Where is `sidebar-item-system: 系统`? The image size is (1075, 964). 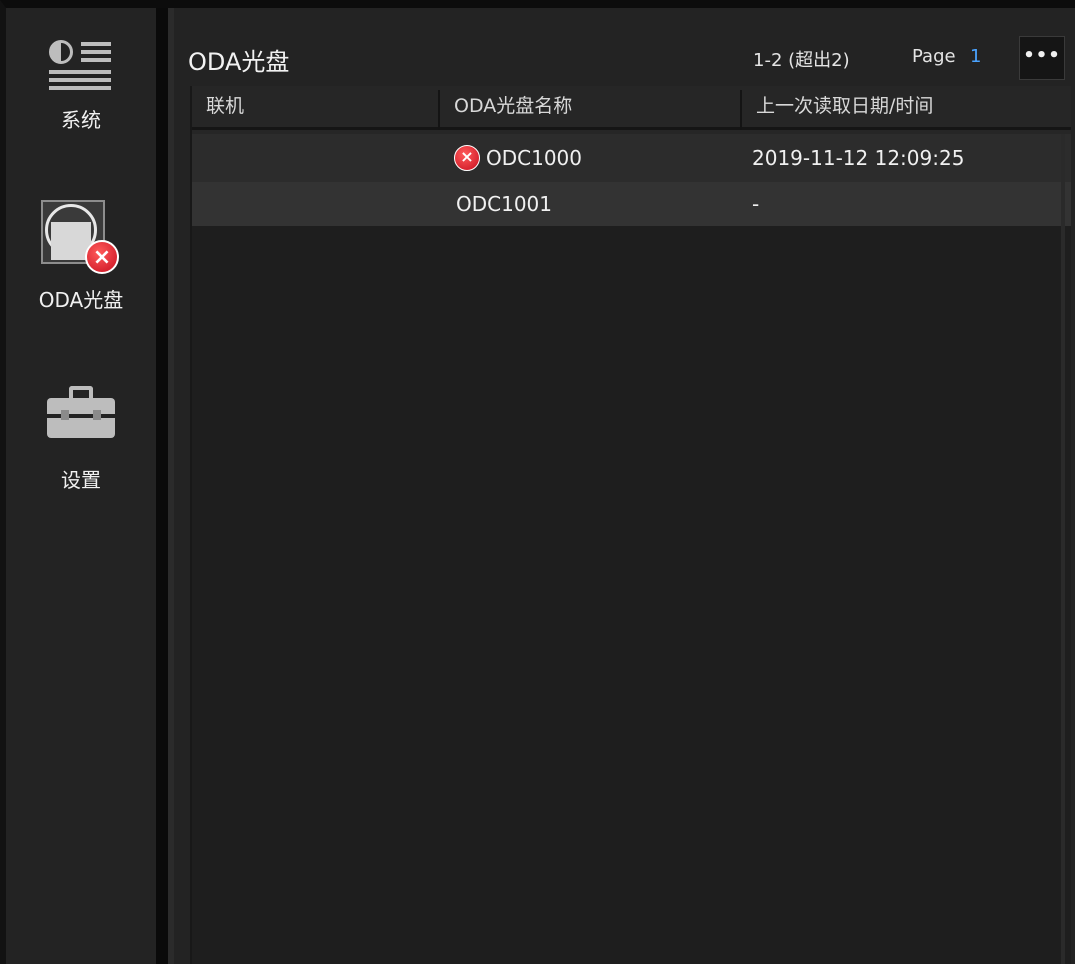
sidebar-item-system: 系统 is located at coordinates (81, 84).